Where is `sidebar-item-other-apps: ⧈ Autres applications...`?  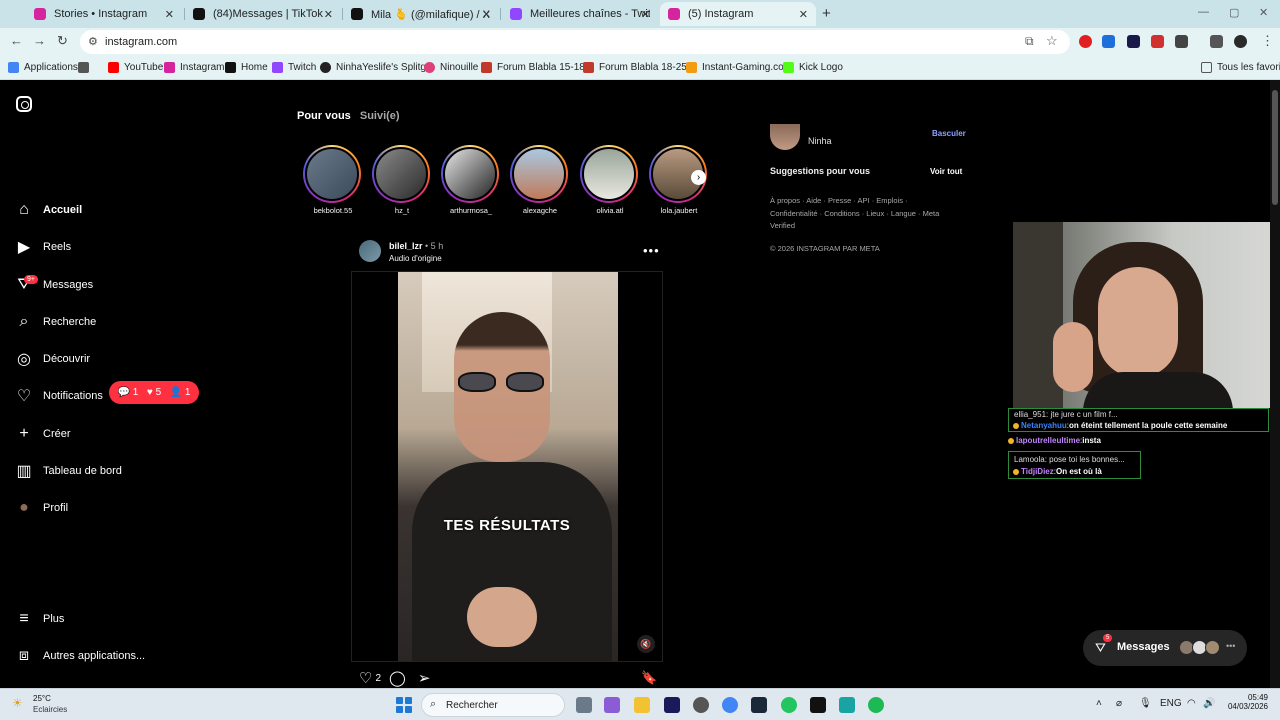 sidebar-item-other-apps: ⧈ Autres applications... is located at coordinates (79, 656).